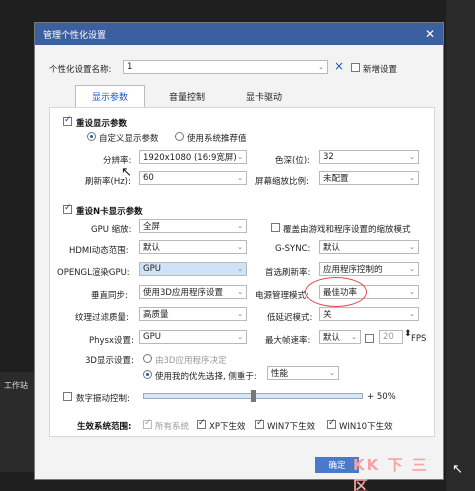  Describe the element at coordinates (369, 178) in the screenshot. I see `scaling-select: 未配置 ⌄` at that location.